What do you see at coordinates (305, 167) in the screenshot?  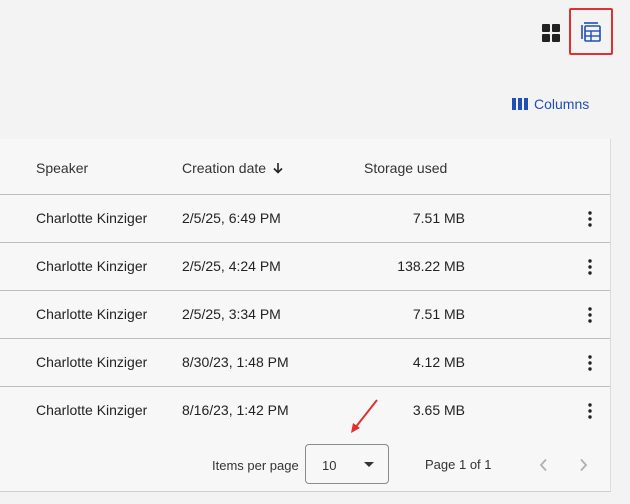 I see `table-header-row: Speaker Creation date Storage used` at bounding box center [305, 167].